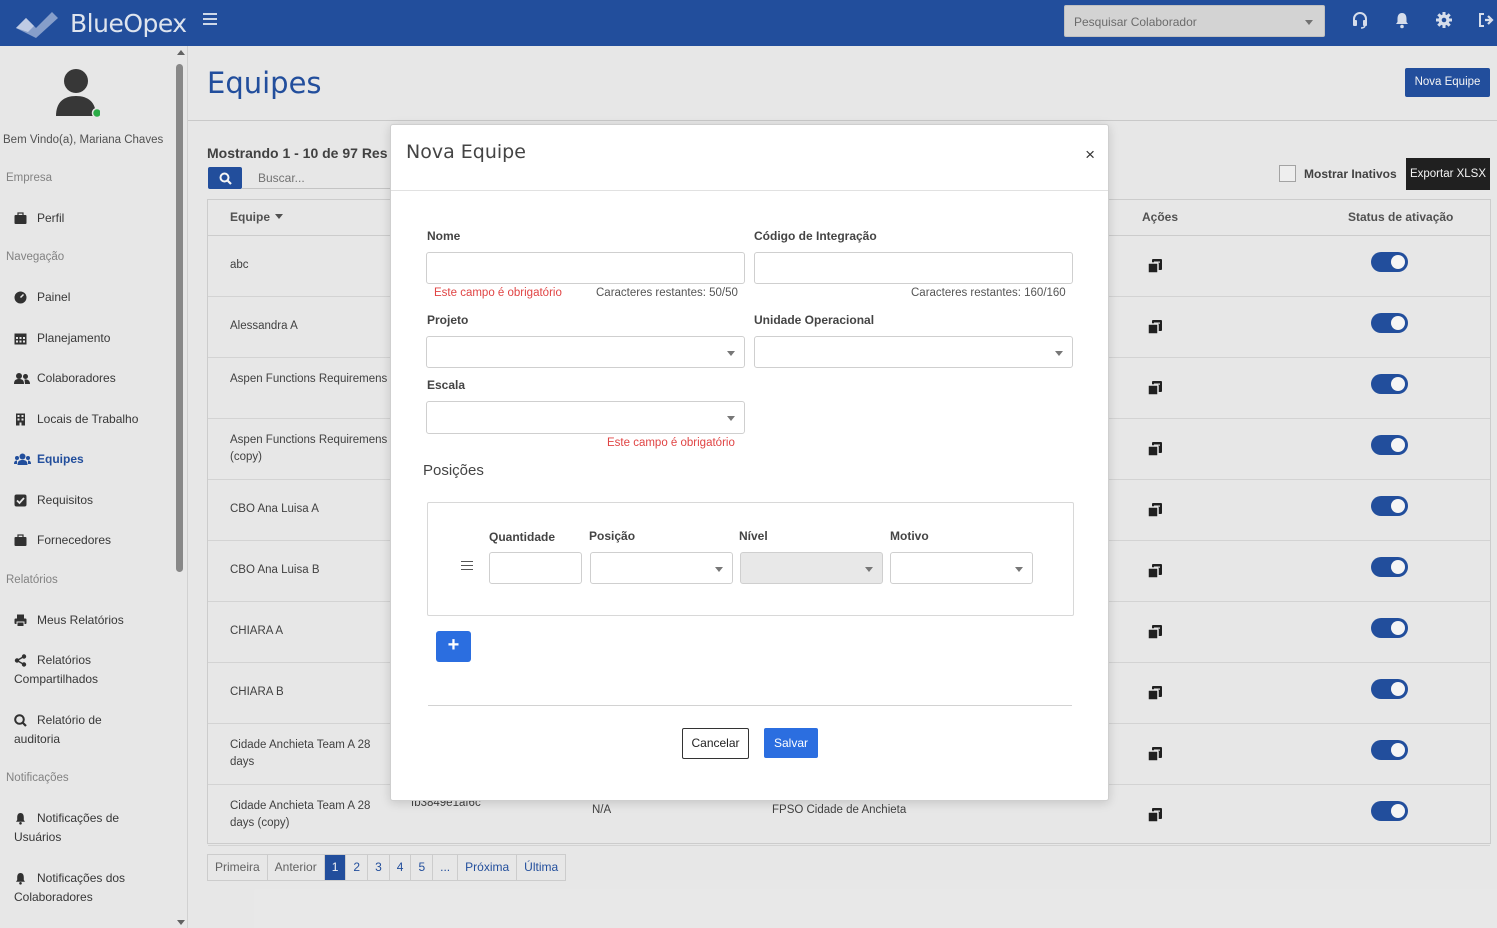 This screenshot has width=1497, height=928. What do you see at coordinates (791, 743) in the screenshot?
I see `save-button: Salvar` at bounding box center [791, 743].